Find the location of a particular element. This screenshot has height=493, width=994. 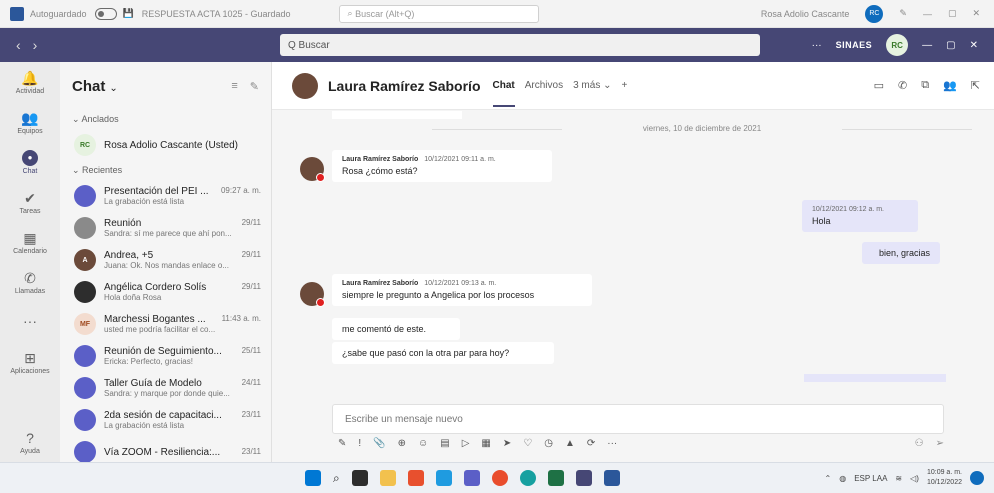

tab-chat: Chat is located at coordinates (503, 93).